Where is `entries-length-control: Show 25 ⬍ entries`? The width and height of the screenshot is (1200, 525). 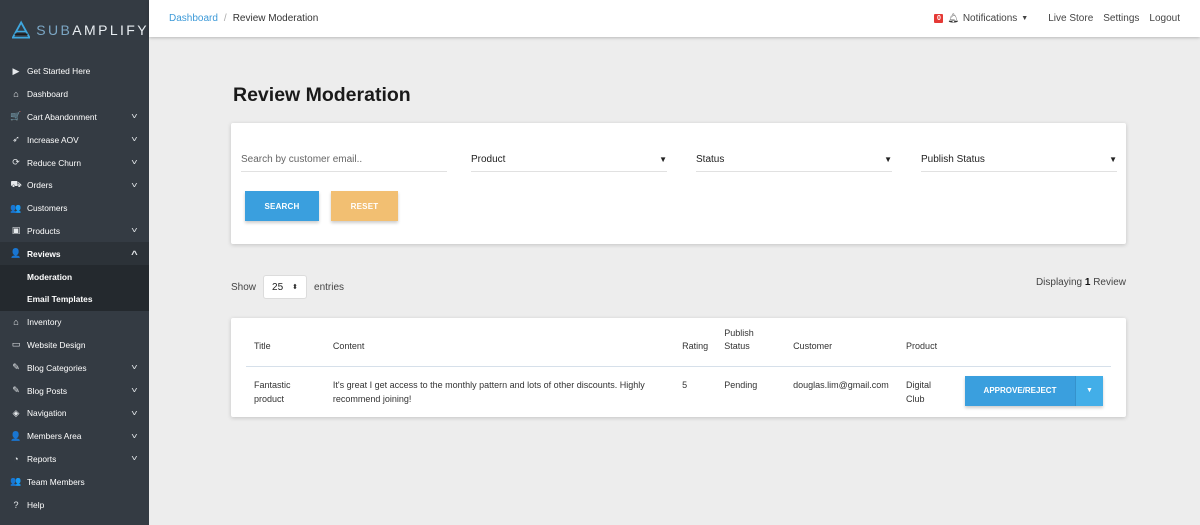
entries-length-control: Show 25 ⬍ entries is located at coordinates (287, 287).